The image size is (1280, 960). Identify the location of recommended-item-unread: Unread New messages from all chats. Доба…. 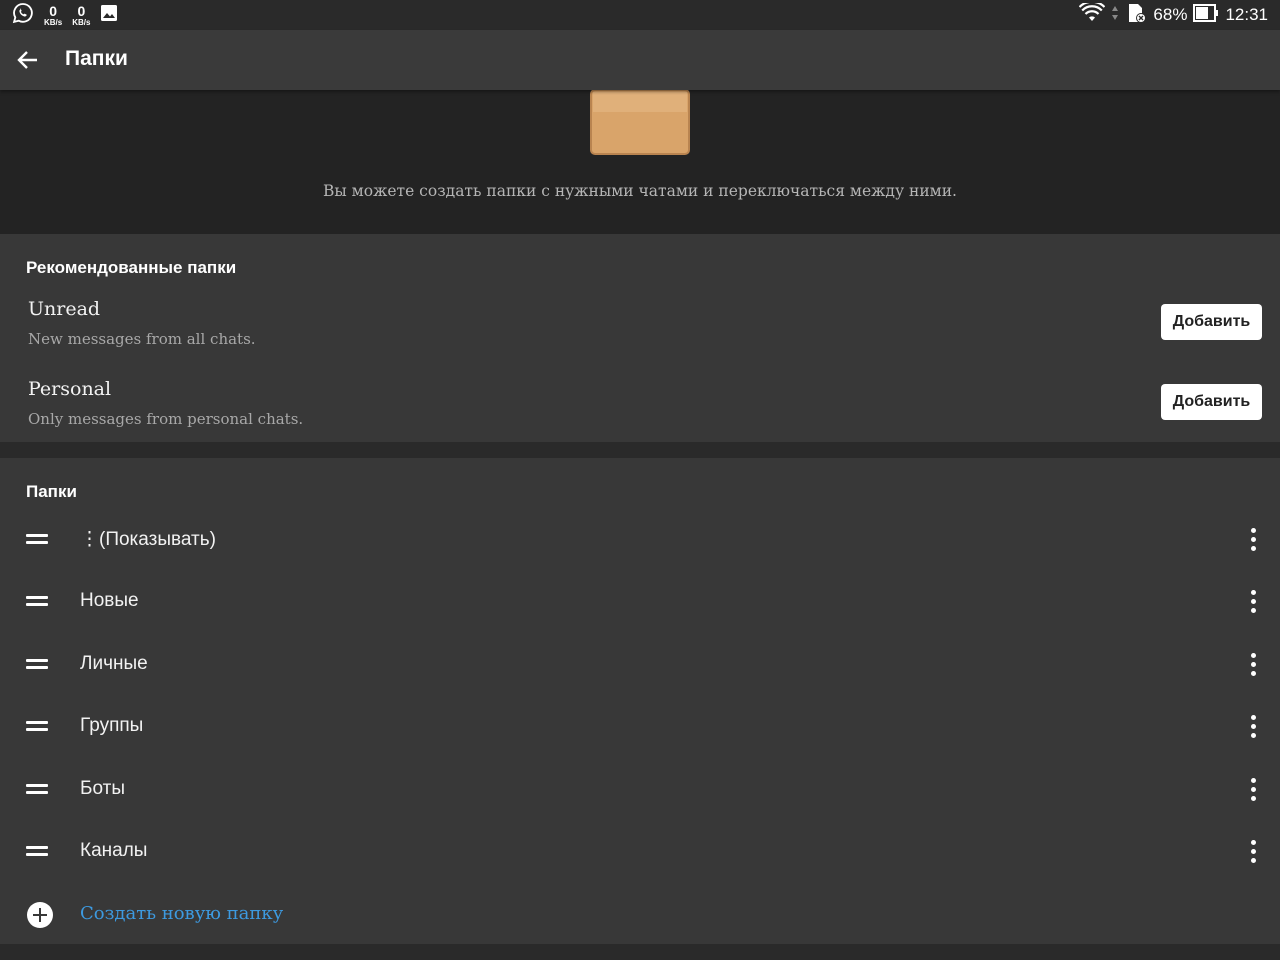
(640, 338).